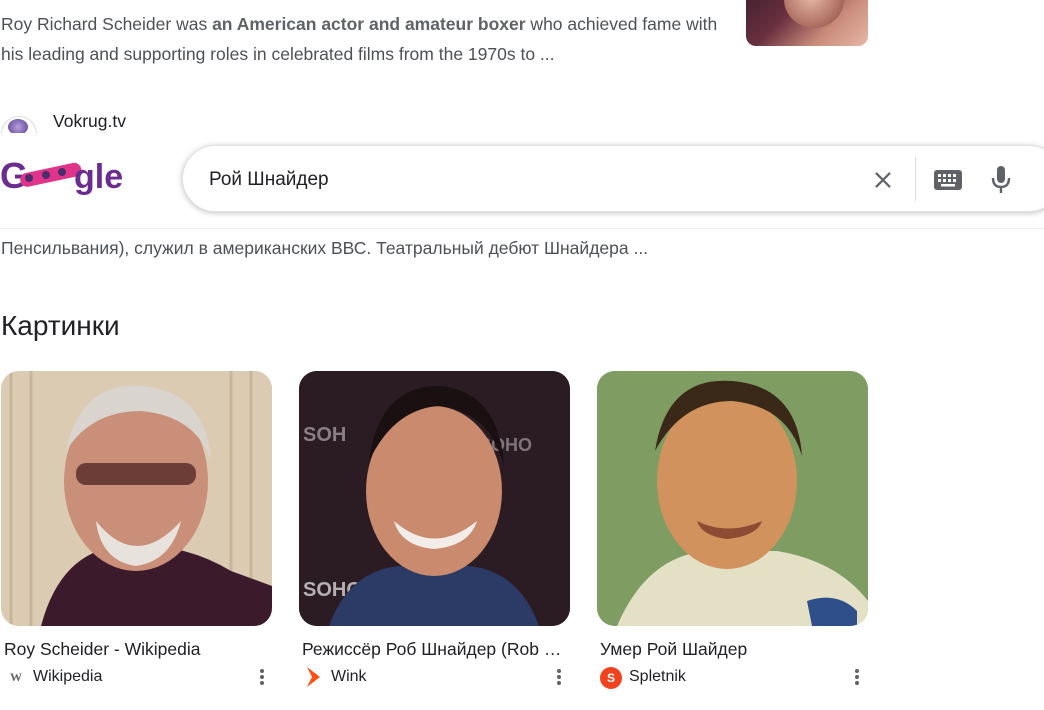 The width and height of the screenshot is (1044, 710). Describe the element at coordinates (349, 677) in the screenshot. I see `image-source: Wink` at that location.